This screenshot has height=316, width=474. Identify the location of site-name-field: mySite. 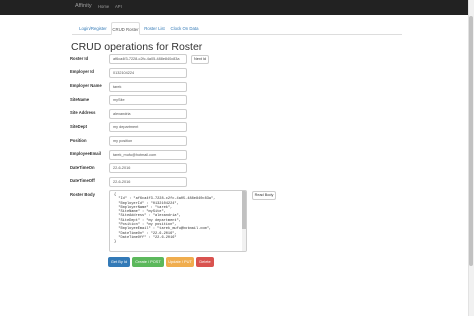
(148, 100).